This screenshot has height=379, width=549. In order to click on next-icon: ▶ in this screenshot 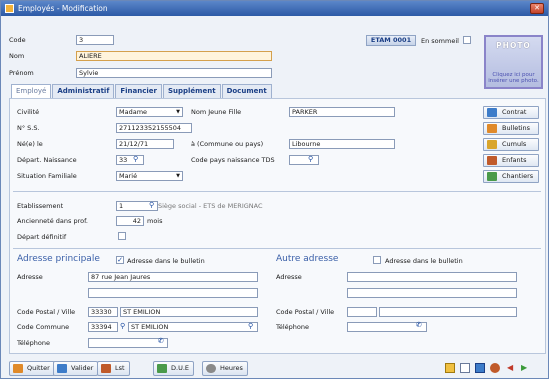, I will do `click(524, 368)`.